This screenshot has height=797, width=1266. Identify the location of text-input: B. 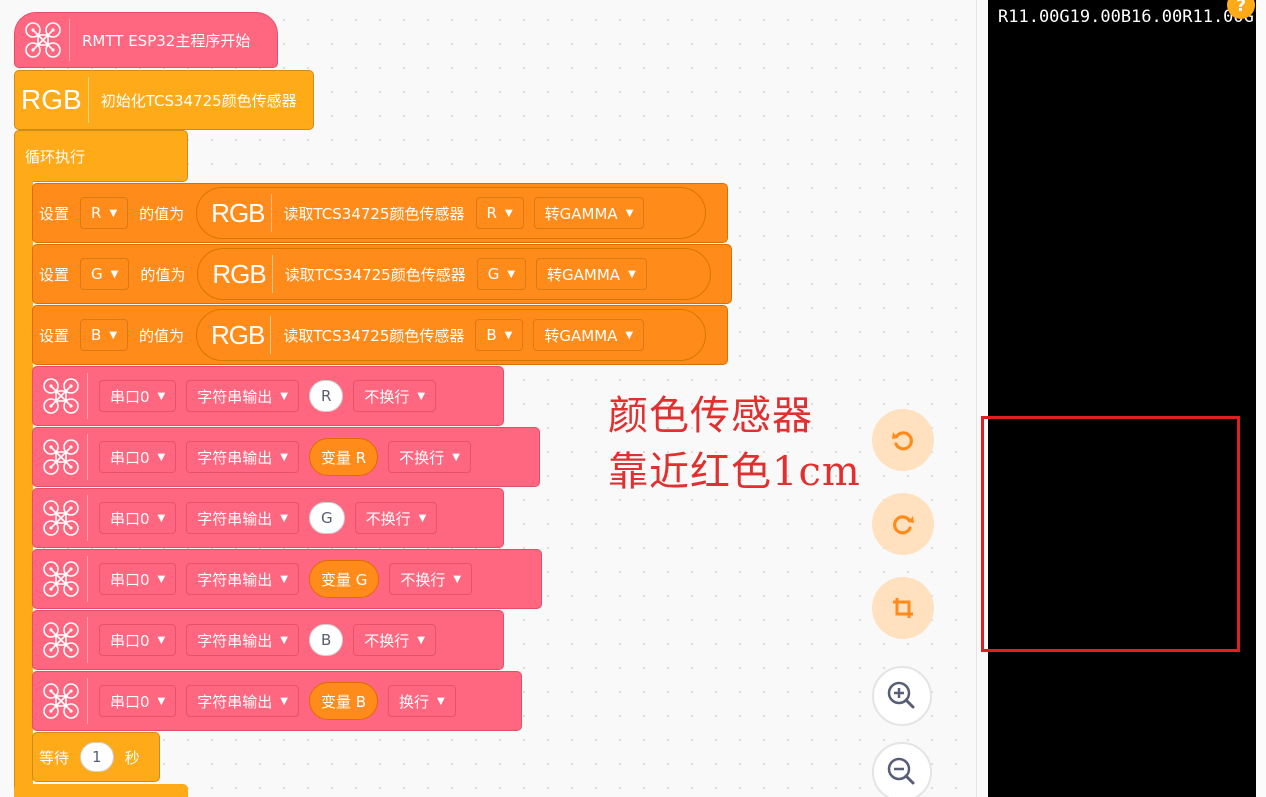
(326, 640).